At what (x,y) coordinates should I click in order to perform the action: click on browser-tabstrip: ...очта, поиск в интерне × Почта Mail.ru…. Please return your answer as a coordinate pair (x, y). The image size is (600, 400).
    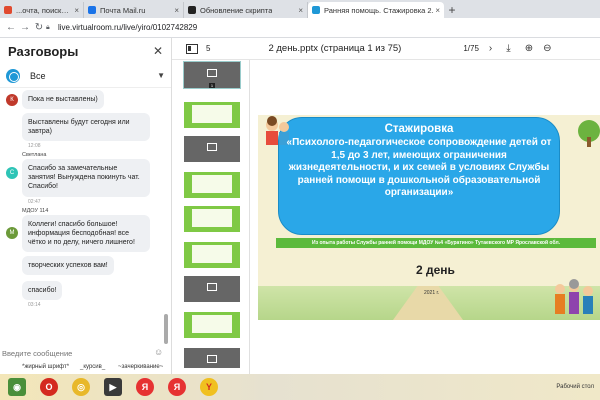
    Looking at the image, I should click on (300, 9).